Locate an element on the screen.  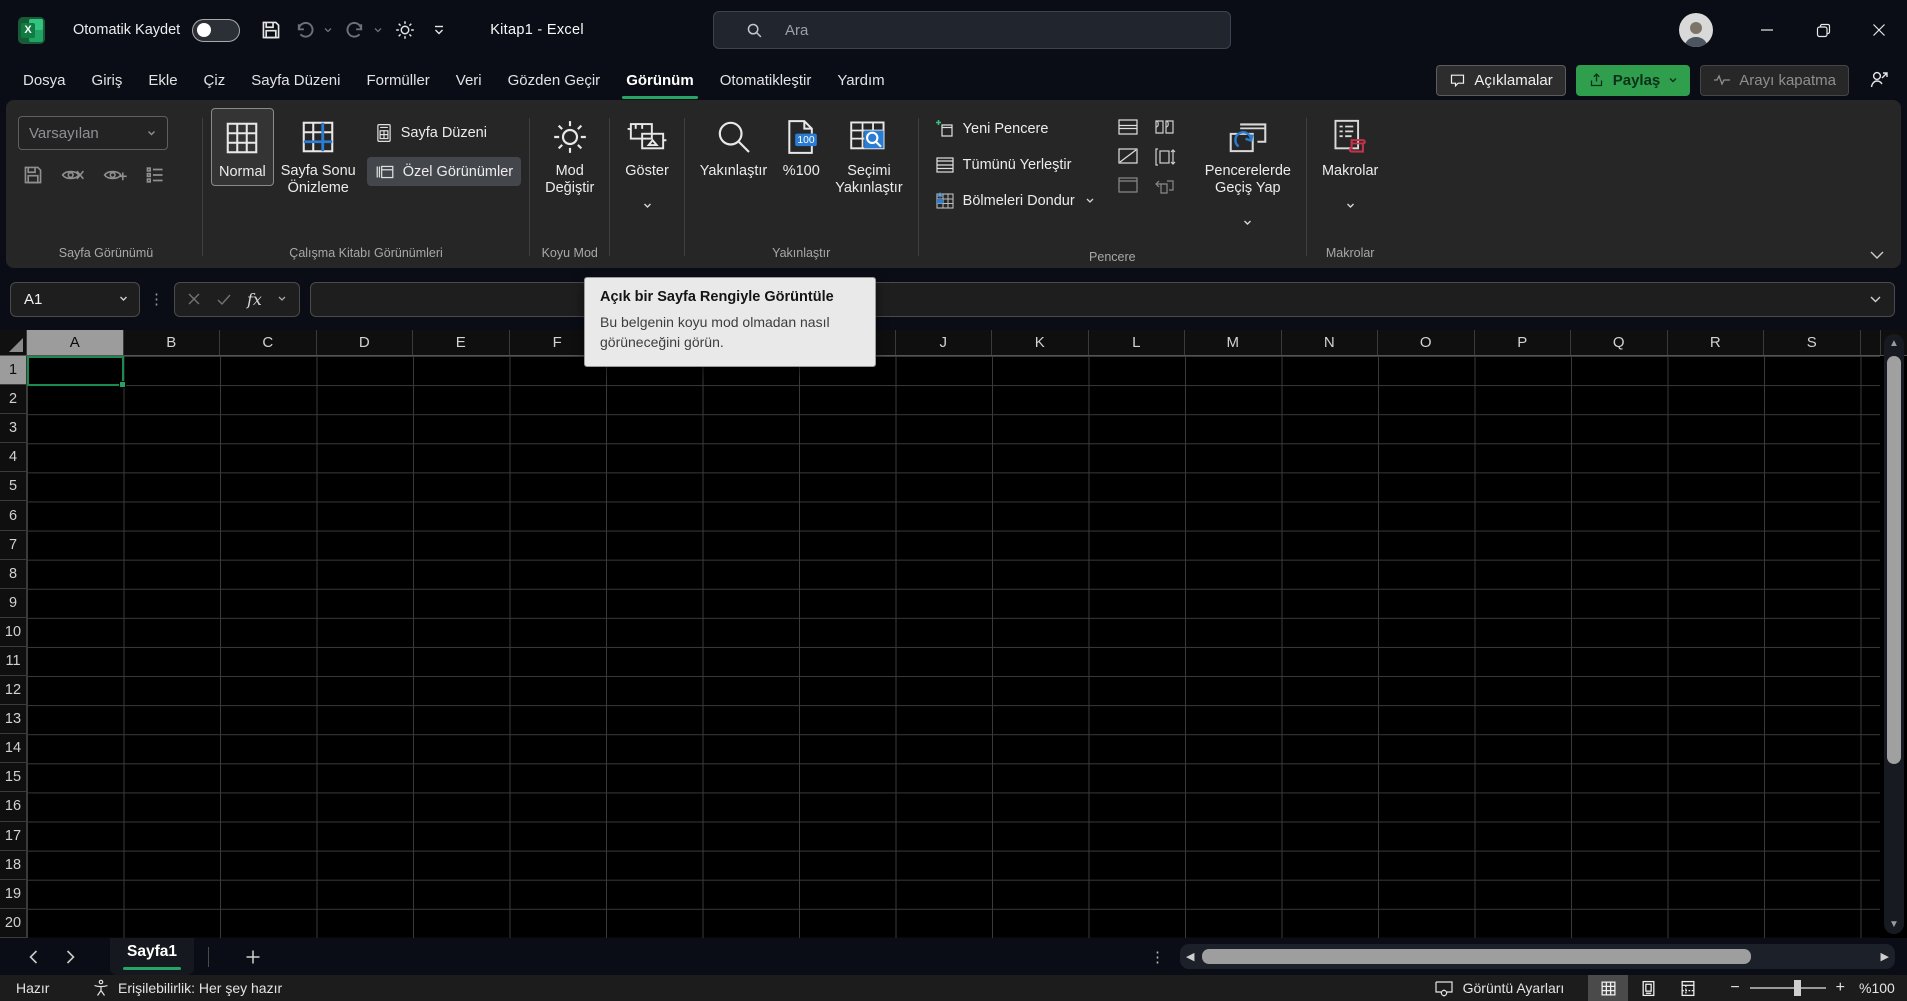
zoom-percentage: %100 is located at coordinates (1883, 988).